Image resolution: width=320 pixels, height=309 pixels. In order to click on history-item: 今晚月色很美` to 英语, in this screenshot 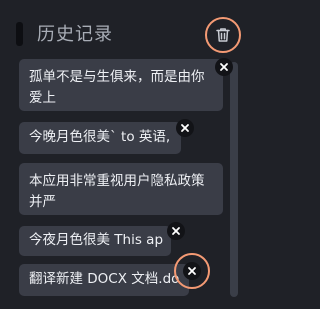, I will do `click(100, 138)`.